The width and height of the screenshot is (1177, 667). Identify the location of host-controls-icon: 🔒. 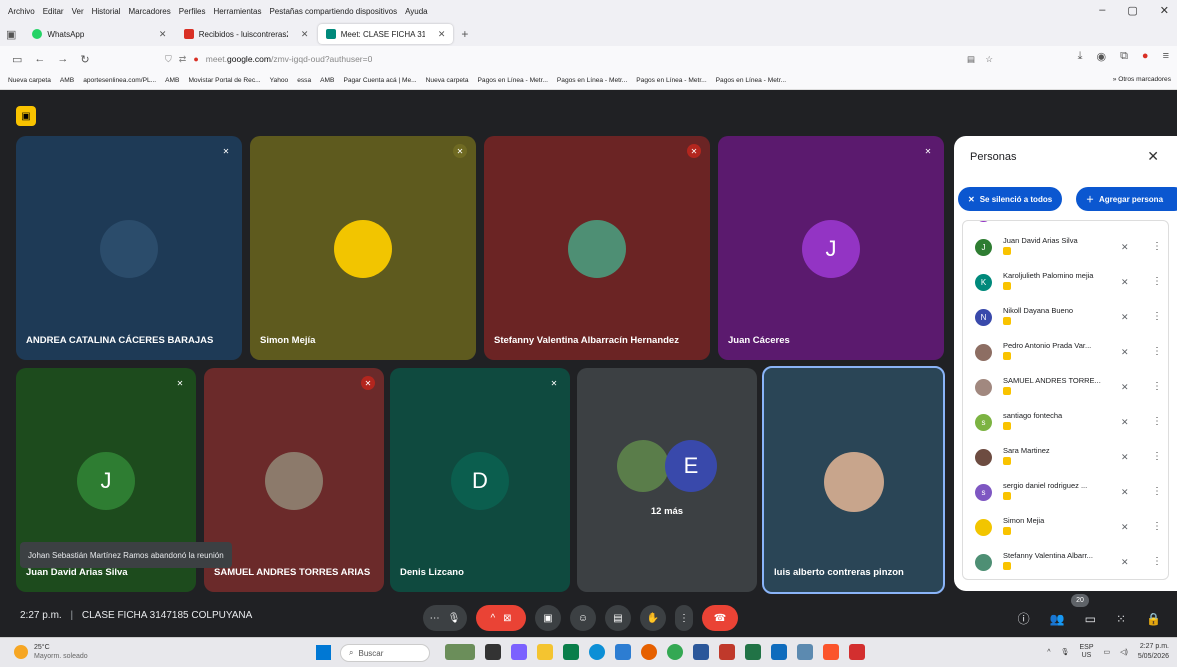
(1153, 619).